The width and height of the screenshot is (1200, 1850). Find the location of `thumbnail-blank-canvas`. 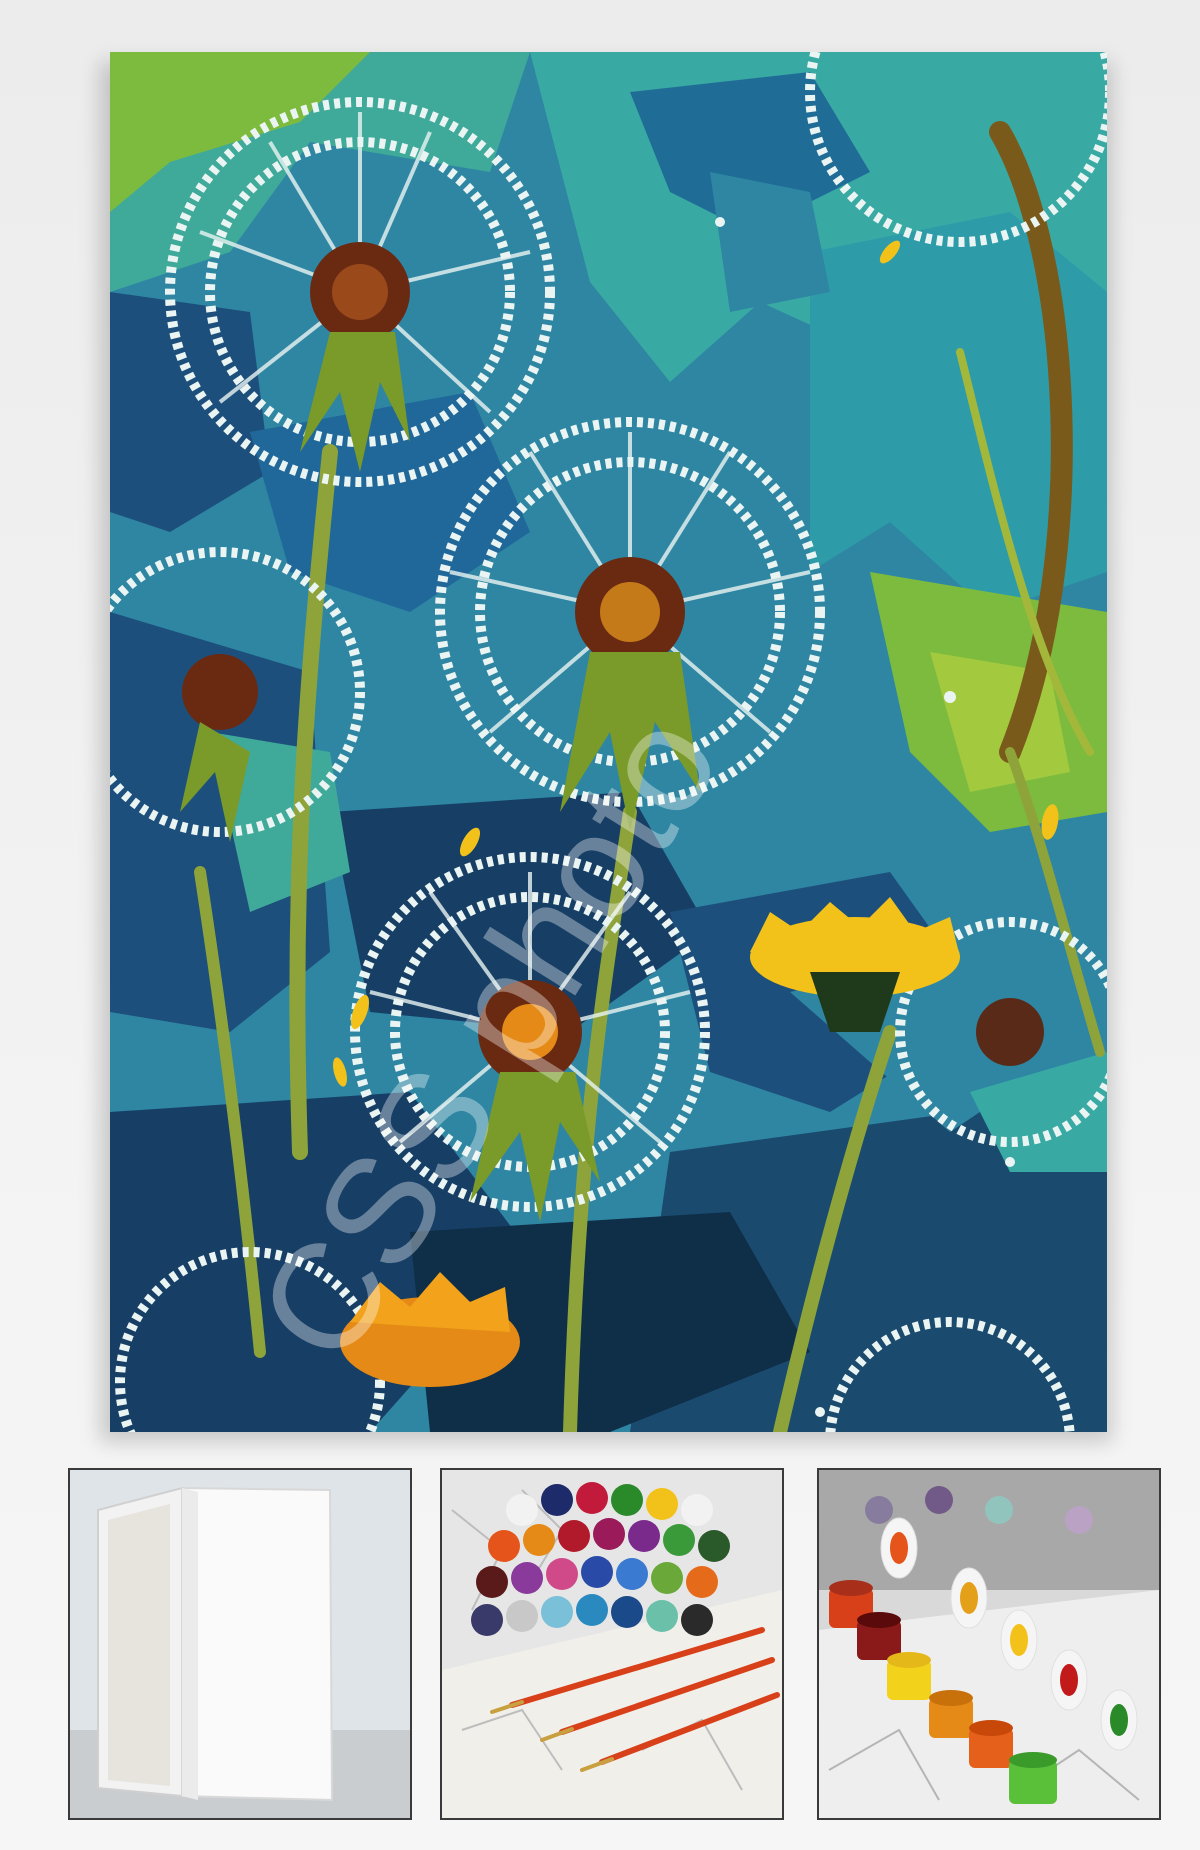

thumbnail-blank-canvas is located at coordinates (240, 1644).